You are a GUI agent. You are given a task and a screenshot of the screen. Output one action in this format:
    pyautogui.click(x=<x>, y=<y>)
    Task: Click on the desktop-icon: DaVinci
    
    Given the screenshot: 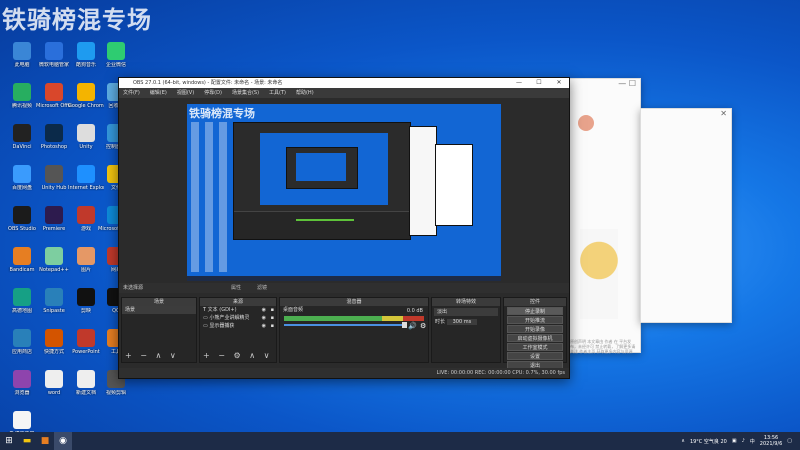 What is the action you would take?
    pyautogui.click(x=22, y=143)
    